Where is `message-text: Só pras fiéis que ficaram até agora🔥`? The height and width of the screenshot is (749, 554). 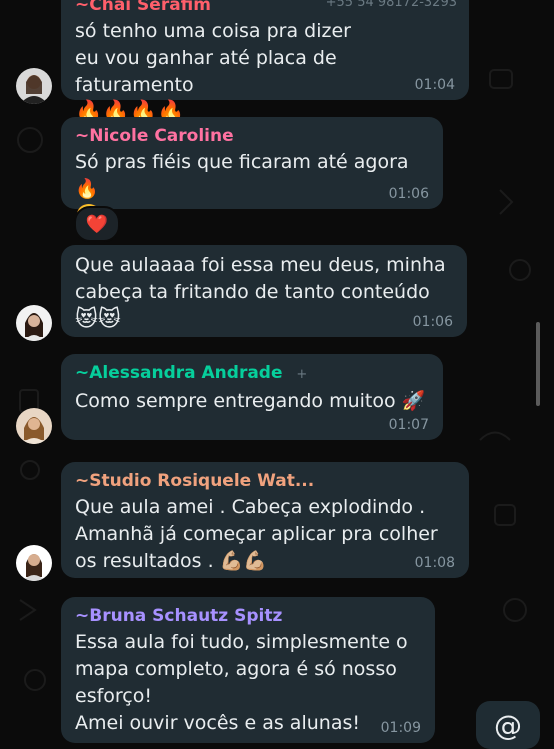 message-text: Só pras fiéis que ficaram até agora🔥 is located at coordinates (242, 175).